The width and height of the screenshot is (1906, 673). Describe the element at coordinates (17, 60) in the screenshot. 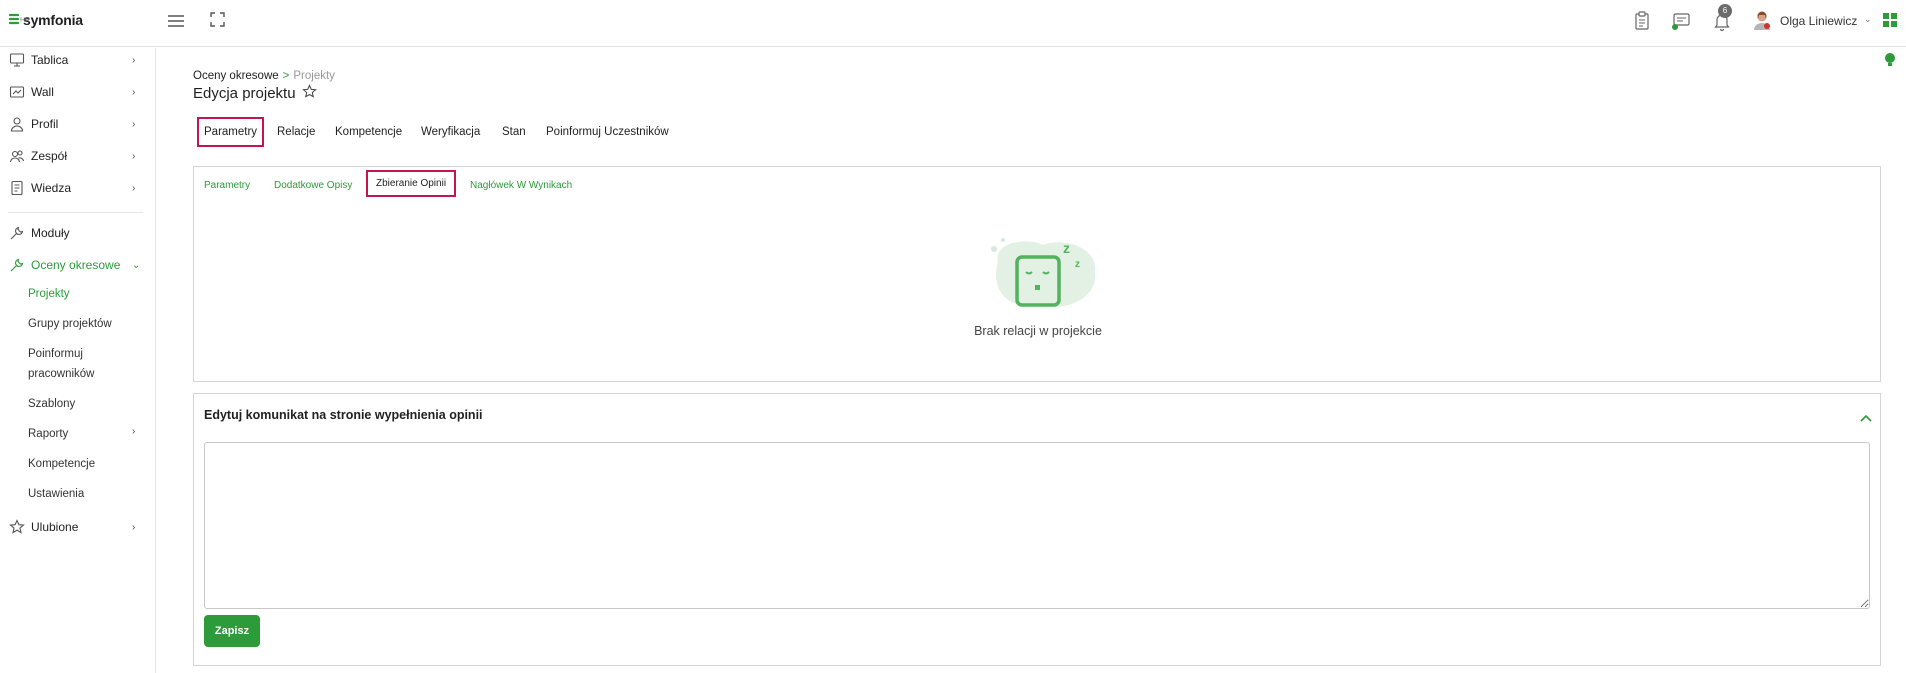

I see `monitor-icon` at that location.